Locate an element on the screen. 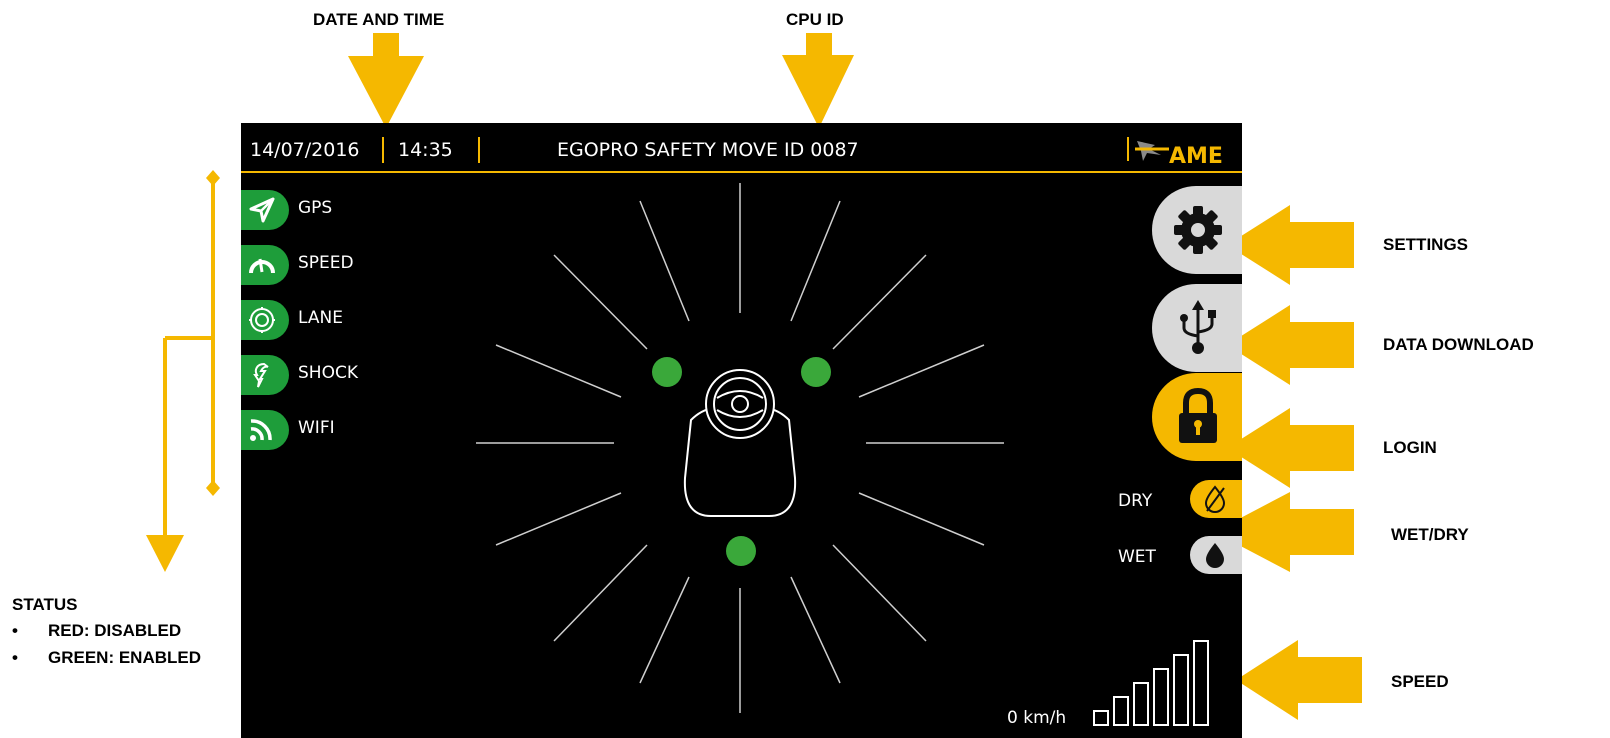 The height and width of the screenshot is (738, 1610). ame-logo: AME is located at coordinates (1180, 150).